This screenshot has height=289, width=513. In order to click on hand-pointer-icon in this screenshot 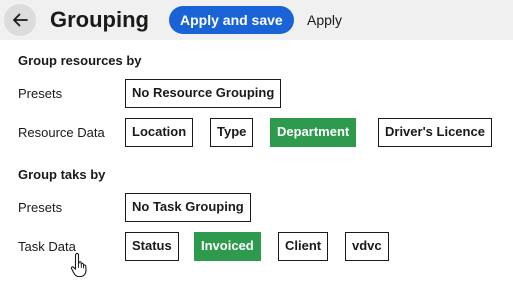, I will do `click(78, 265)`.